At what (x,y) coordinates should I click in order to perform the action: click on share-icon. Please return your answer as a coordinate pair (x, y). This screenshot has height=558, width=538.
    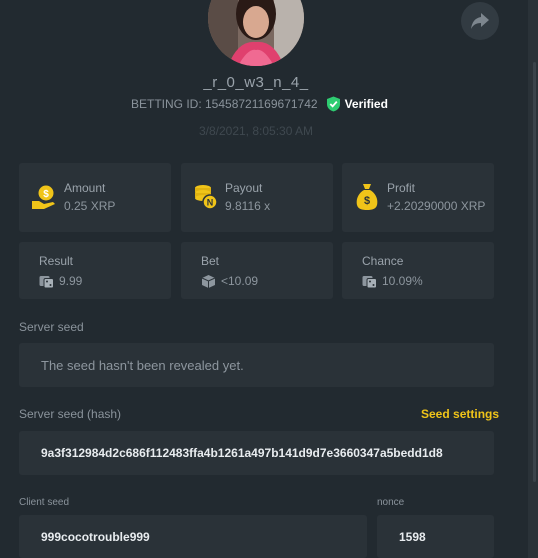
    Looking at the image, I should click on (480, 21).